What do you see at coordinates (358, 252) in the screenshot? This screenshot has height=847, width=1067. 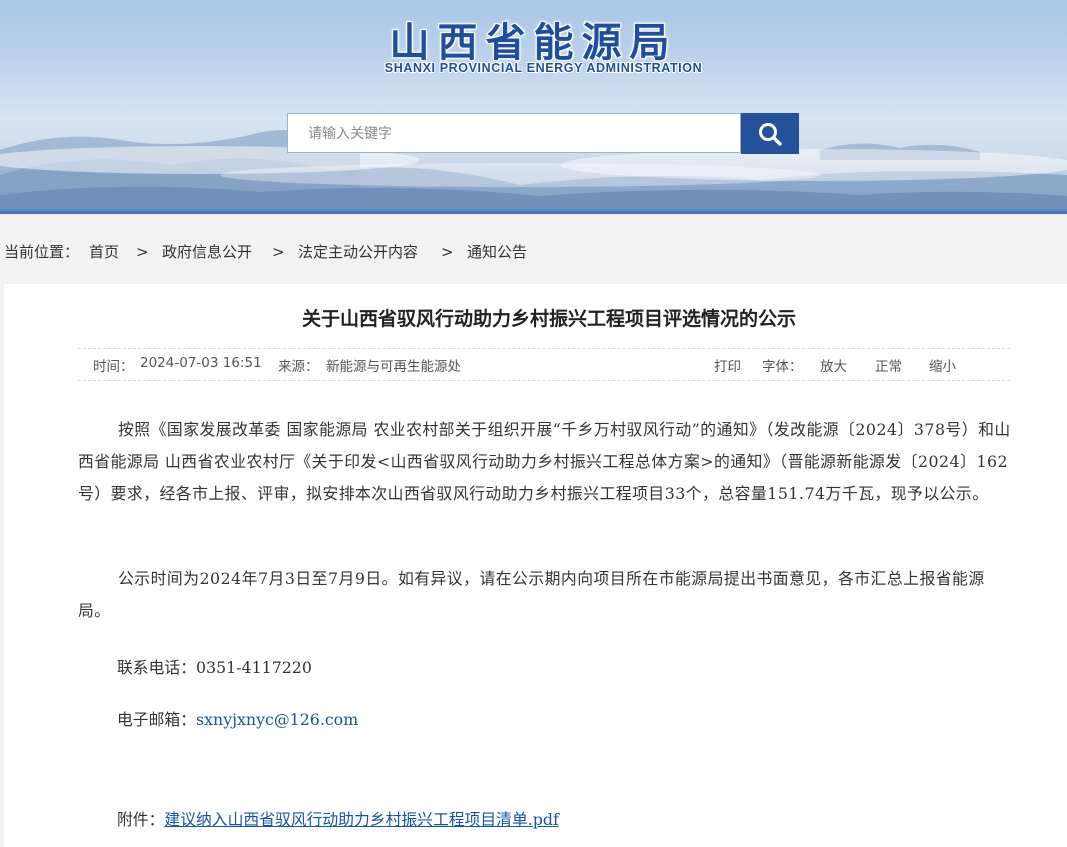 I see `breadcrumb-statutory-content: 法定主动公开内容` at bounding box center [358, 252].